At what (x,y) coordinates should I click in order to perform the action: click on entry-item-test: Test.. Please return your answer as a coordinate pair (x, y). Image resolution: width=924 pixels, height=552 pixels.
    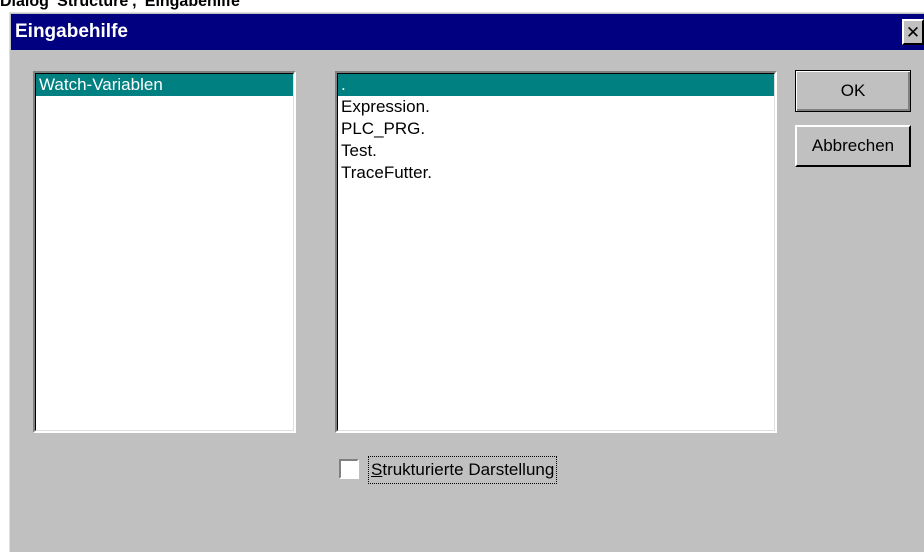
    Looking at the image, I should click on (556, 151).